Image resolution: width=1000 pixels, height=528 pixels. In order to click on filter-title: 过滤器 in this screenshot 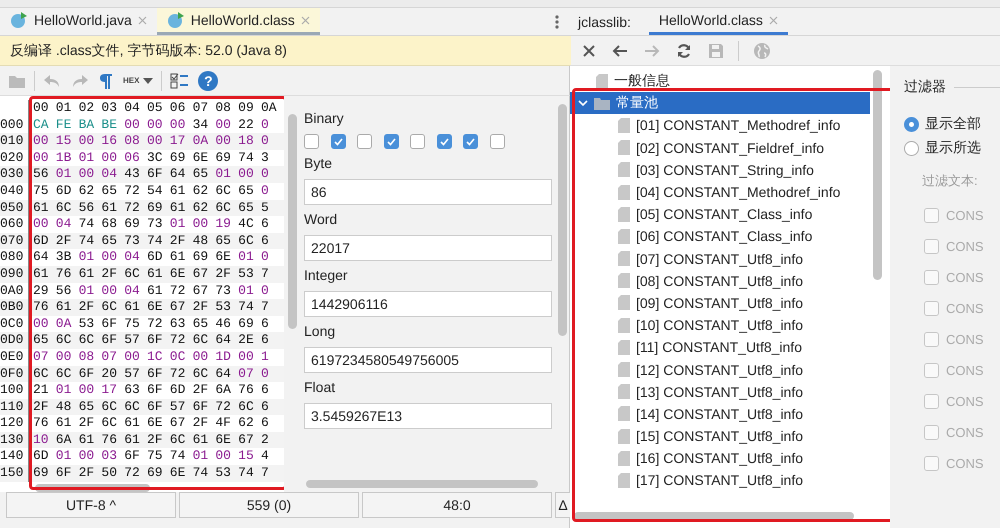, I will do `click(925, 87)`.